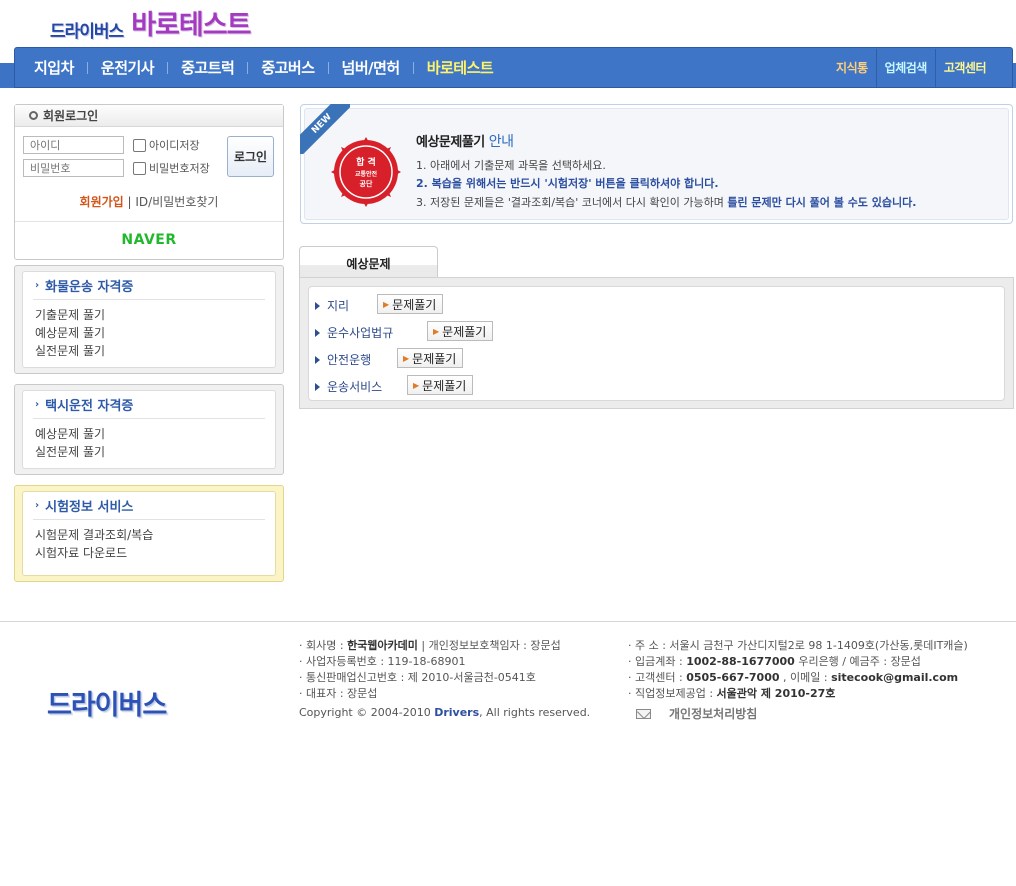 The image size is (1016, 886). Describe the element at coordinates (894, 677) in the screenshot. I see `cs-email: sitecook@gmail.com` at that location.